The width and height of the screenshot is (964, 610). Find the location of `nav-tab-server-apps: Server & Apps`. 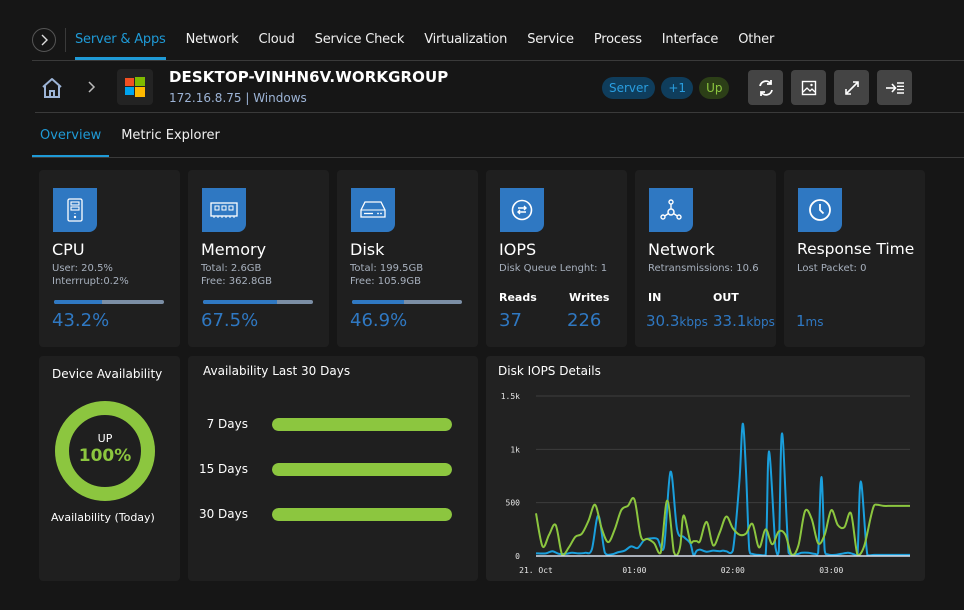

nav-tab-server-apps: Server & Apps is located at coordinates (120, 43).